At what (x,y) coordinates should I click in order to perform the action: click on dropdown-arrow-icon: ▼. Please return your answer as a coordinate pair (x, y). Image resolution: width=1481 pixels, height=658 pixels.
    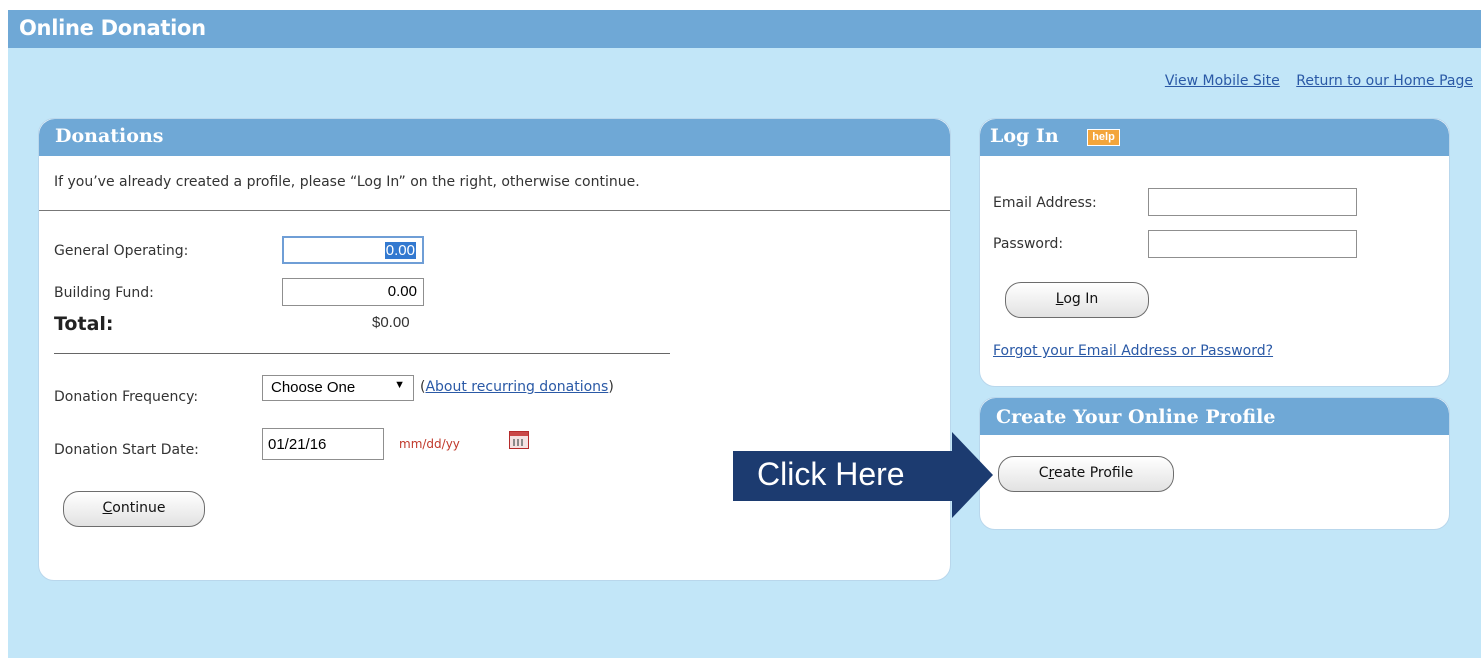
    Looking at the image, I should click on (399, 385).